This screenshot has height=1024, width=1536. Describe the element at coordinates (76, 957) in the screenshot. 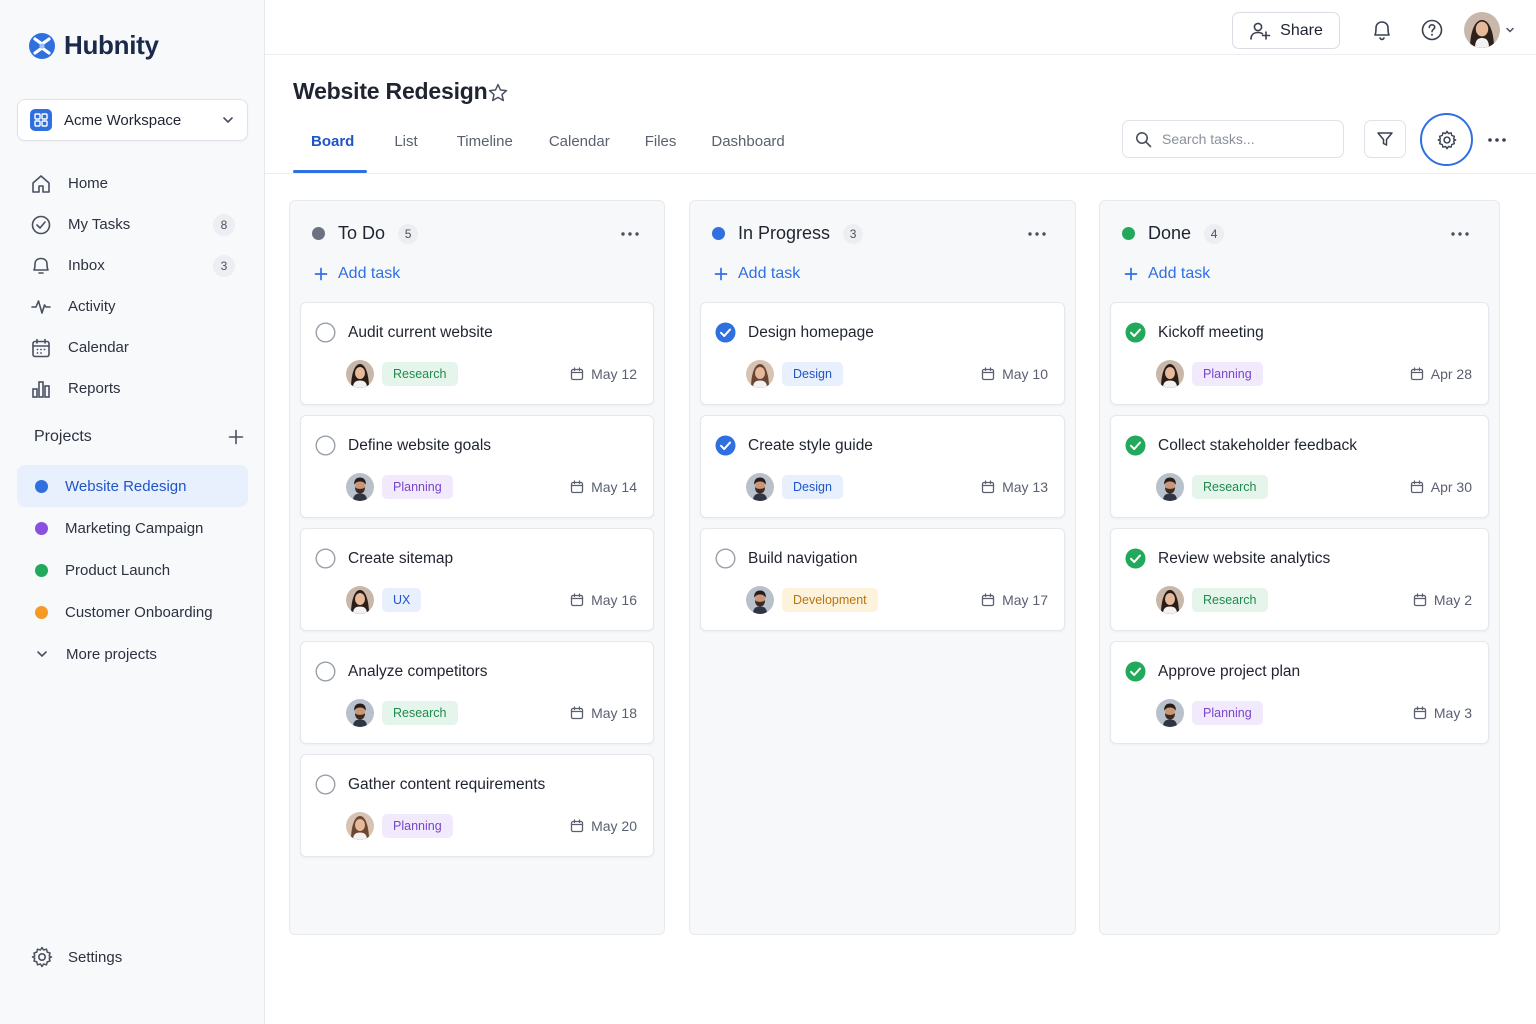

I see `settings-link: Settings` at that location.